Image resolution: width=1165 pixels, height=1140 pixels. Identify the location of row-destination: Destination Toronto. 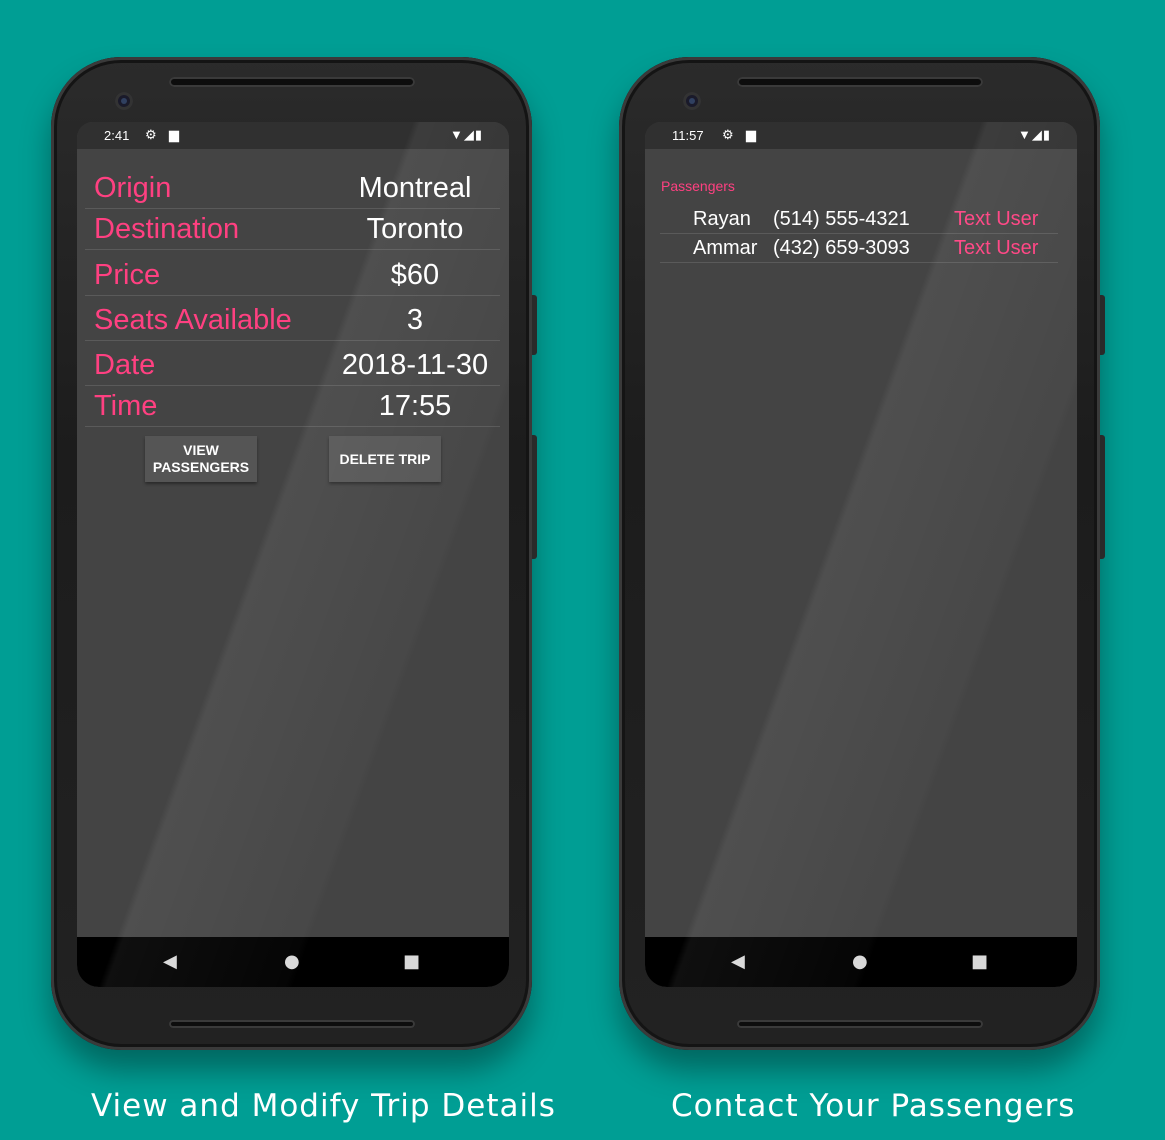
(292, 229).